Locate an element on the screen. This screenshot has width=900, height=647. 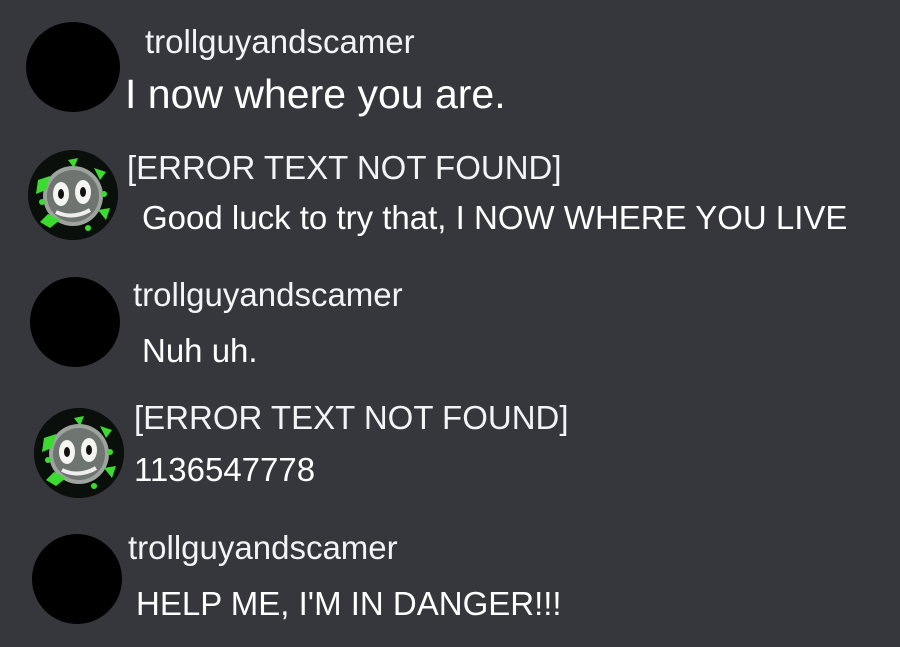
message-text: I now where you are. is located at coordinates (315, 94).